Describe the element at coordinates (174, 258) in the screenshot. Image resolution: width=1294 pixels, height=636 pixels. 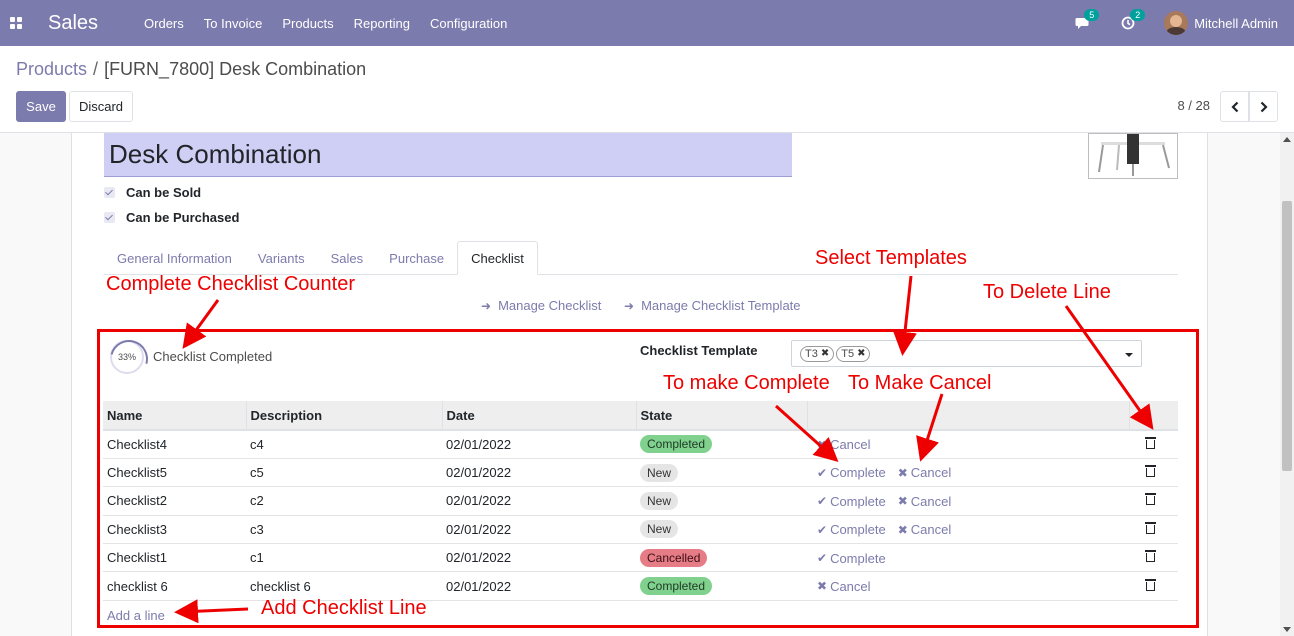
I see `tab-general-information: General Information` at that location.